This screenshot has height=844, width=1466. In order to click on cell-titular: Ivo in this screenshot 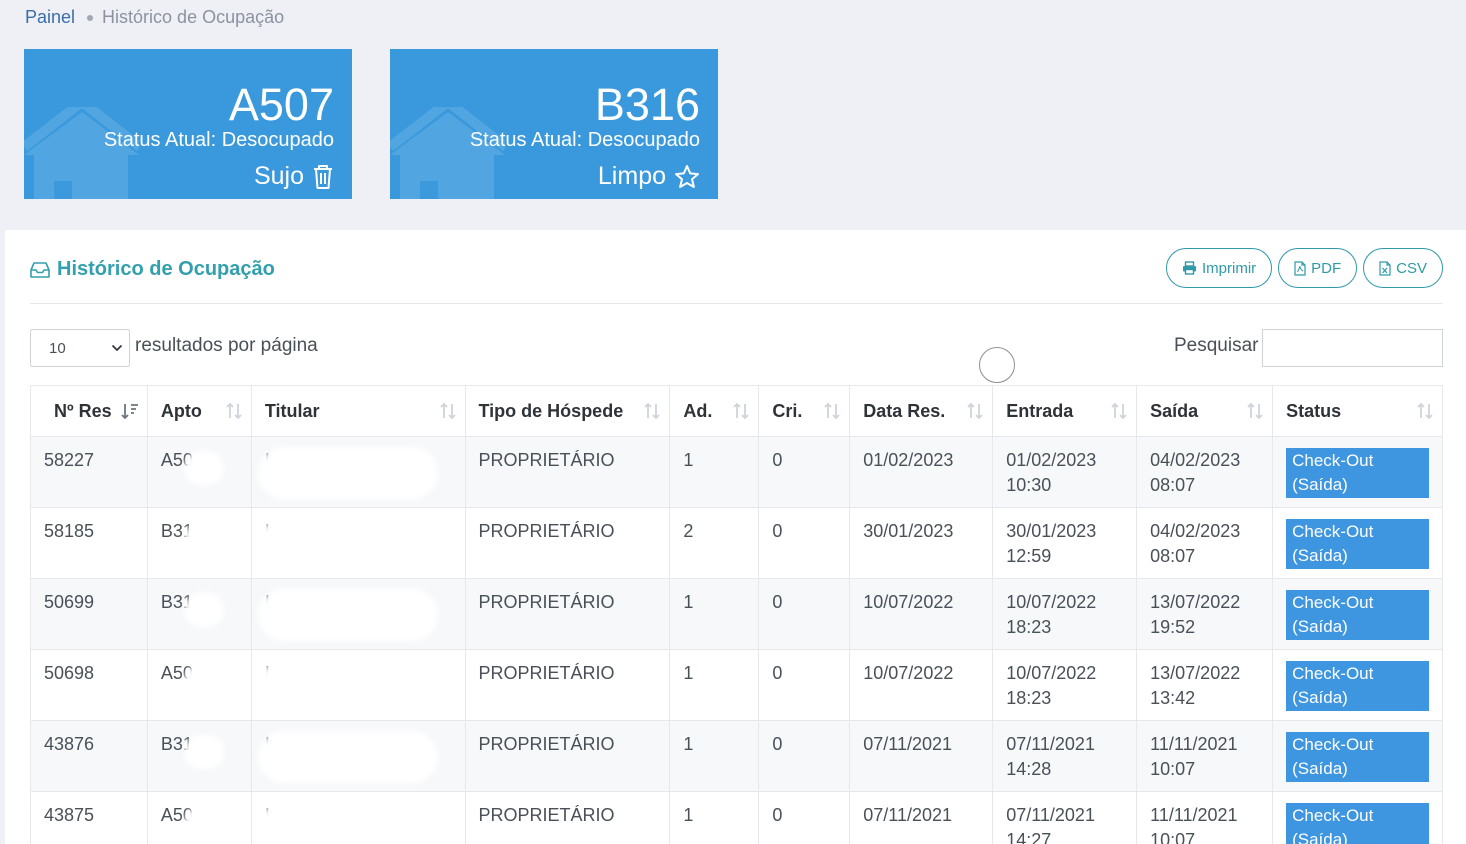, I will do `click(358, 614)`.